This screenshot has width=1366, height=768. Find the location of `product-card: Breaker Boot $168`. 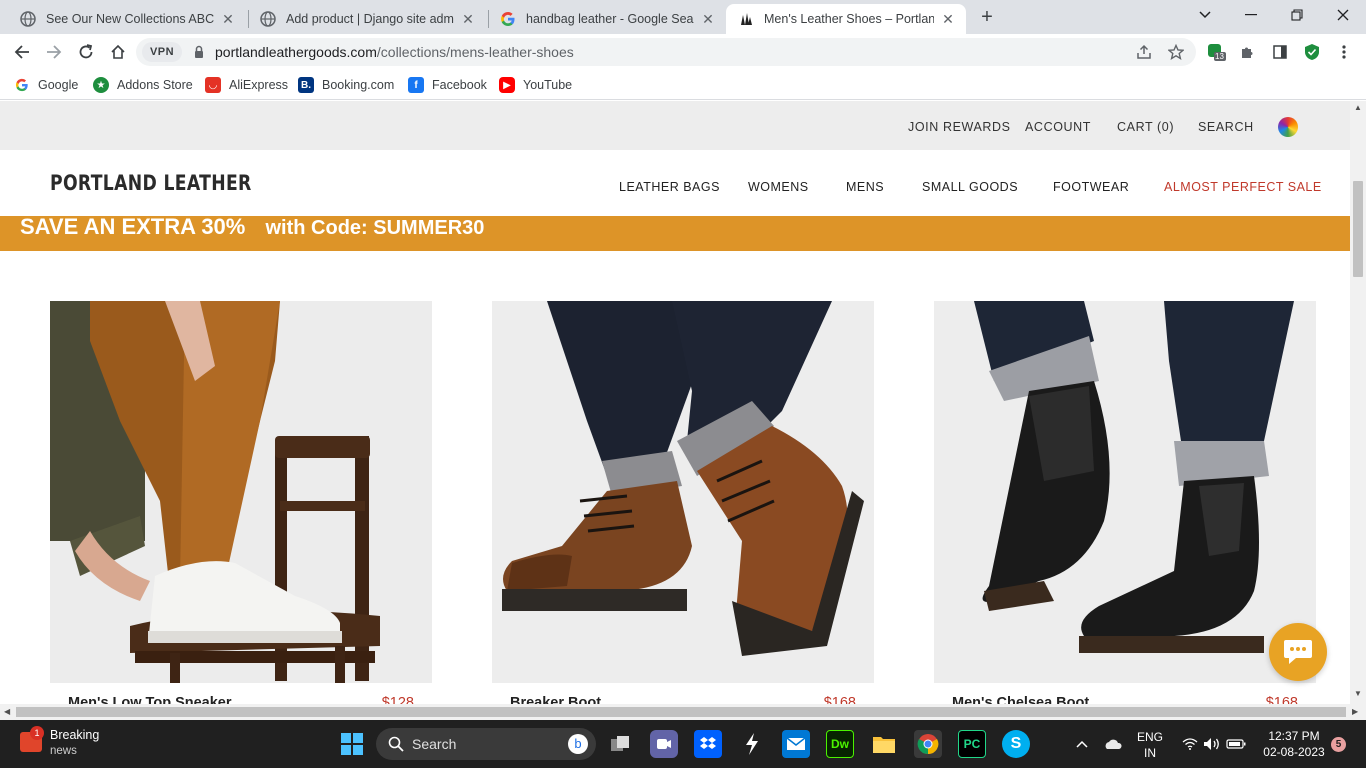

product-card: Breaker Boot $168 is located at coordinates (683, 502).